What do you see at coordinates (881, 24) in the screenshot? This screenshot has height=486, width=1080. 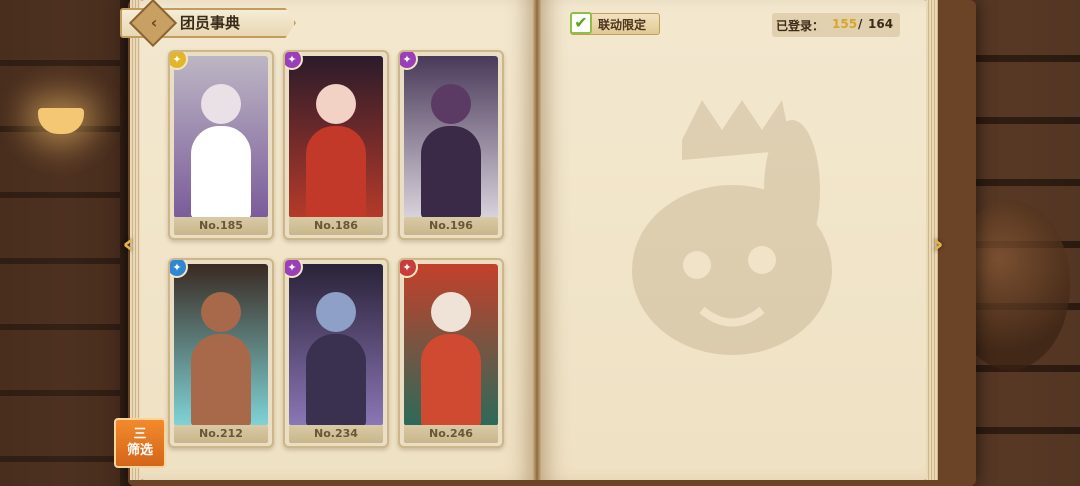 I see `registered-total: 164` at bounding box center [881, 24].